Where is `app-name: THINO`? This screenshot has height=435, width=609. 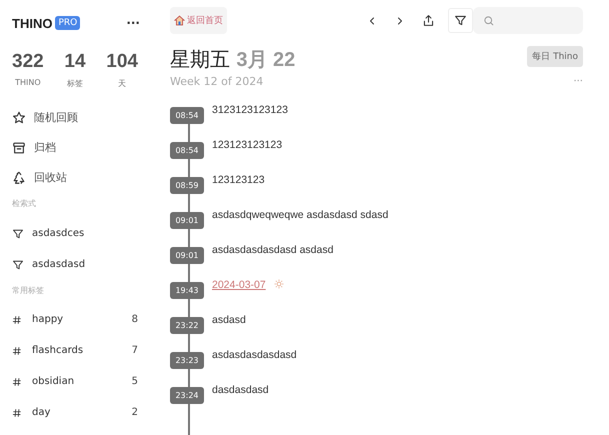
app-name: THINO is located at coordinates (32, 23).